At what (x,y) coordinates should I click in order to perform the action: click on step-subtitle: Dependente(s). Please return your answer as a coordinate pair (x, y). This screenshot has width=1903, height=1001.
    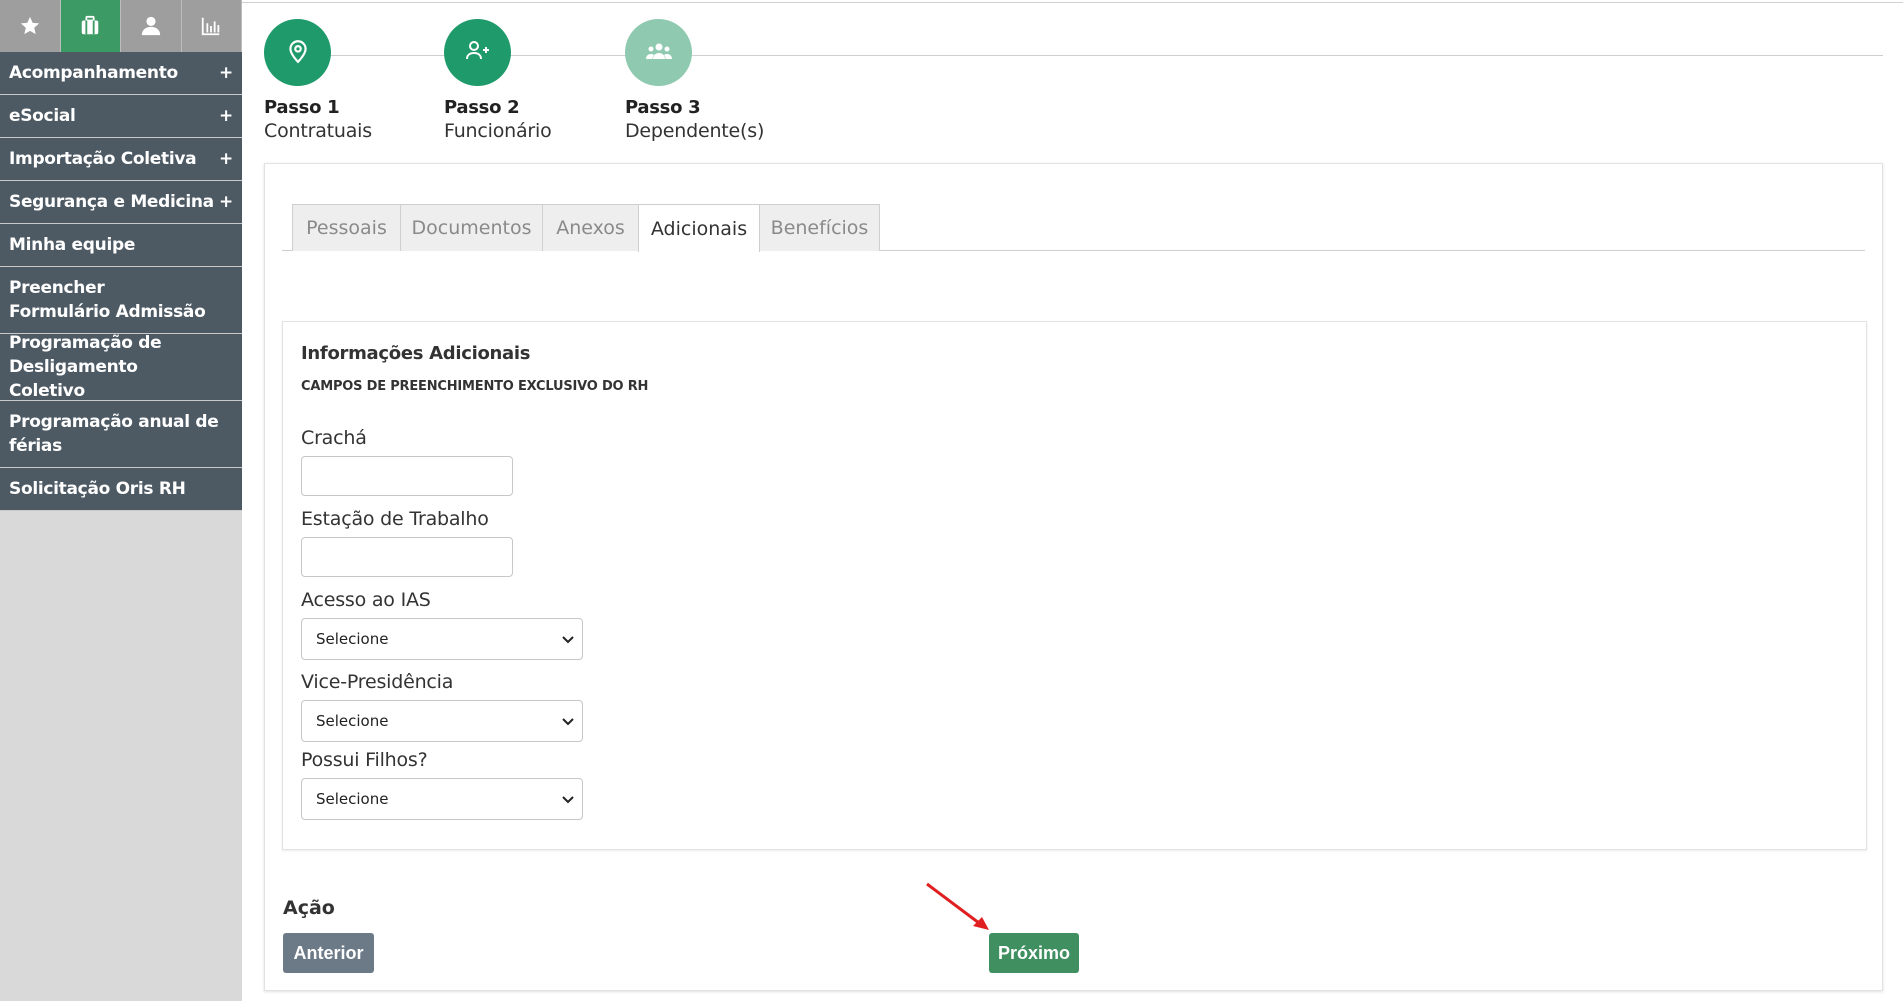
    Looking at the image, I should click on (695, 131).